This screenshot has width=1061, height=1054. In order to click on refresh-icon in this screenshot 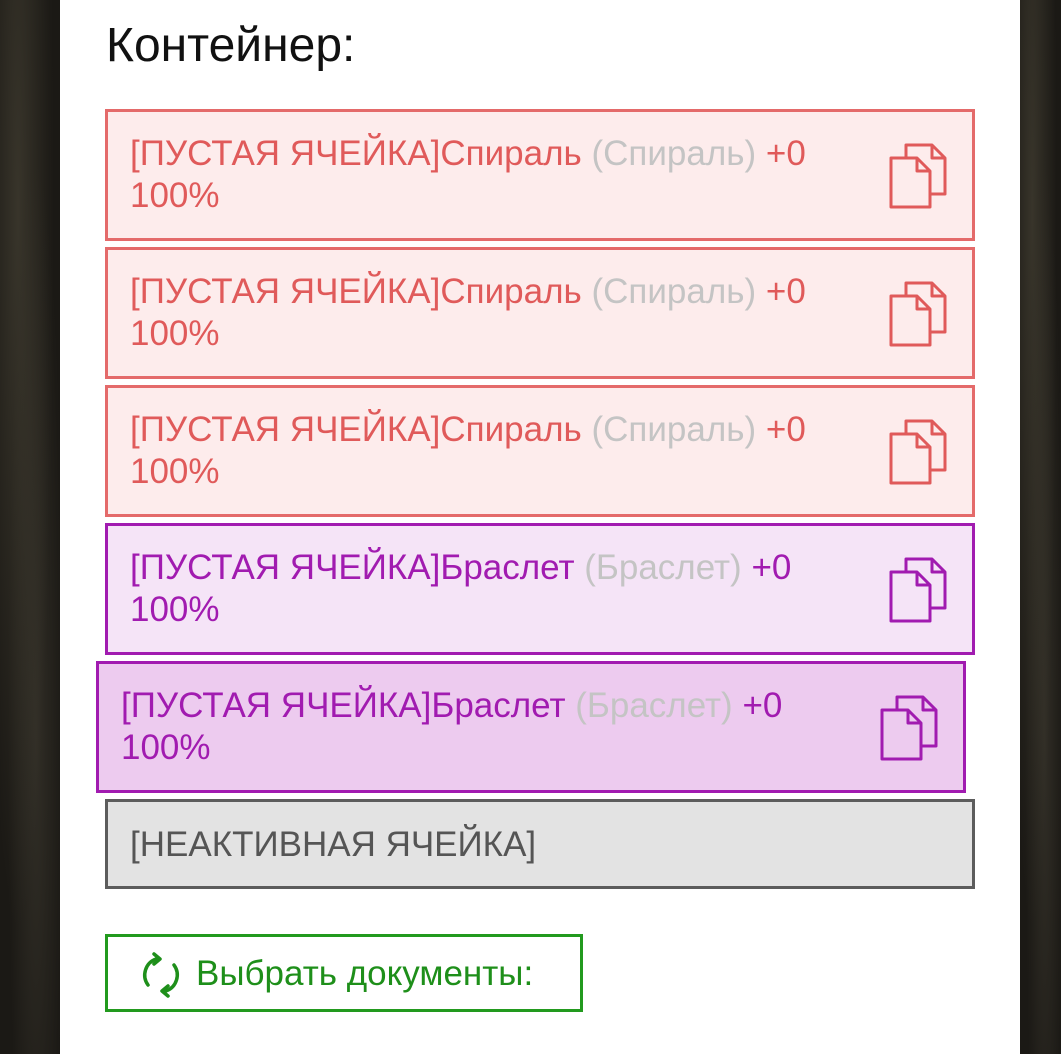, I will do `click(161, 975)`.